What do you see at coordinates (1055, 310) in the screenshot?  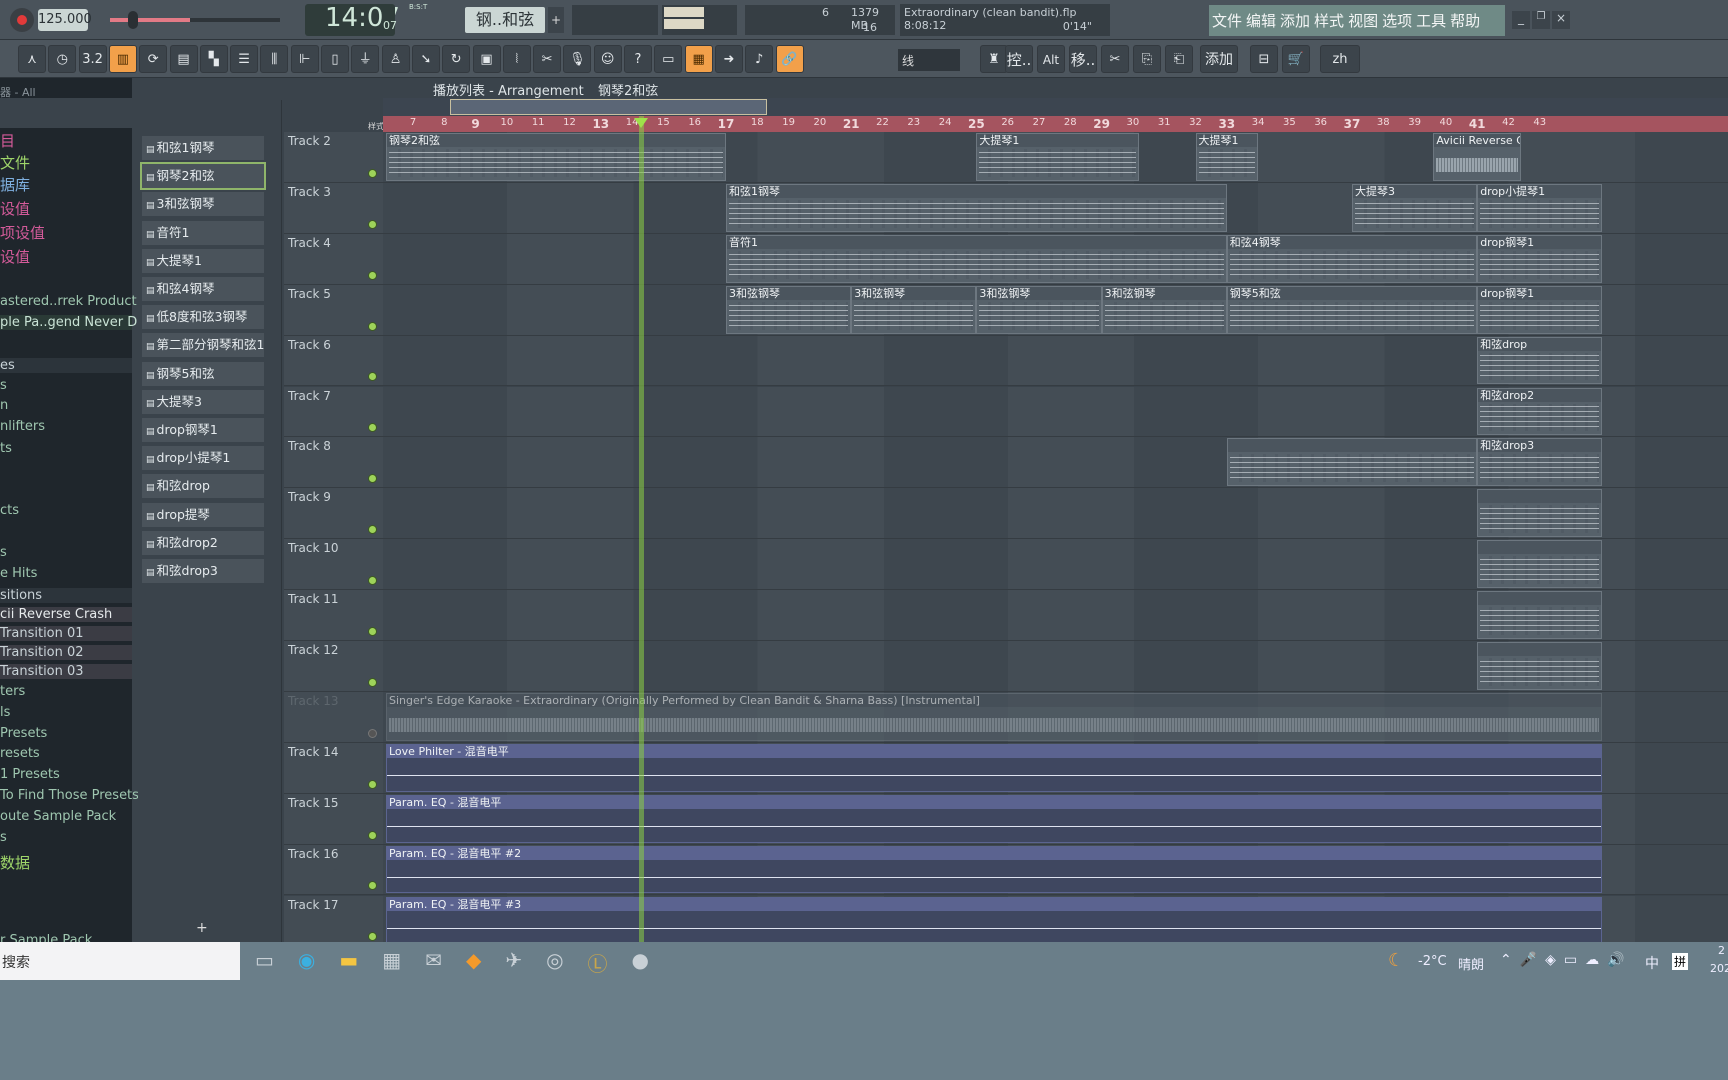 I see `track-lane: 3和弦钢琴 3和弦钢琴 3和弦钢琴 3和弦钢琴 钢琴5和弦 drop钢琴1` at bounding box center [1055, 310].